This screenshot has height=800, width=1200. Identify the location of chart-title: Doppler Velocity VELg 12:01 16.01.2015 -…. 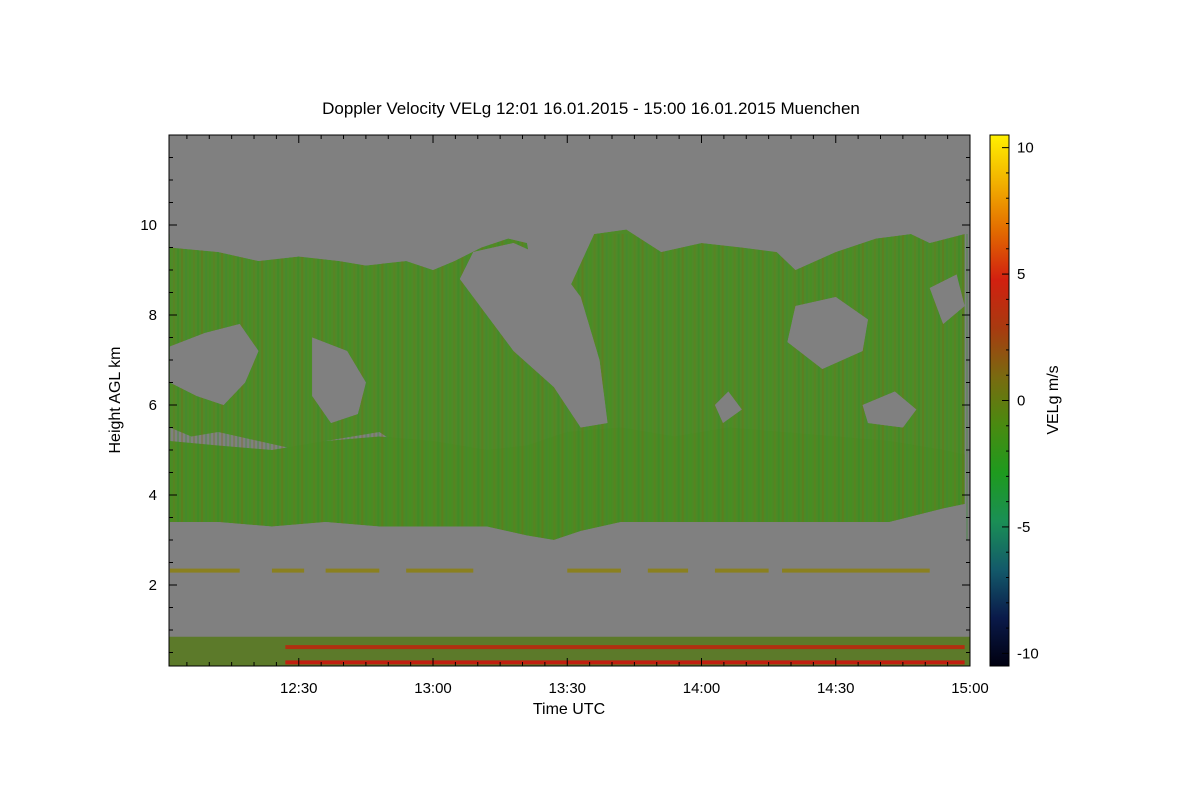
(591, 108).